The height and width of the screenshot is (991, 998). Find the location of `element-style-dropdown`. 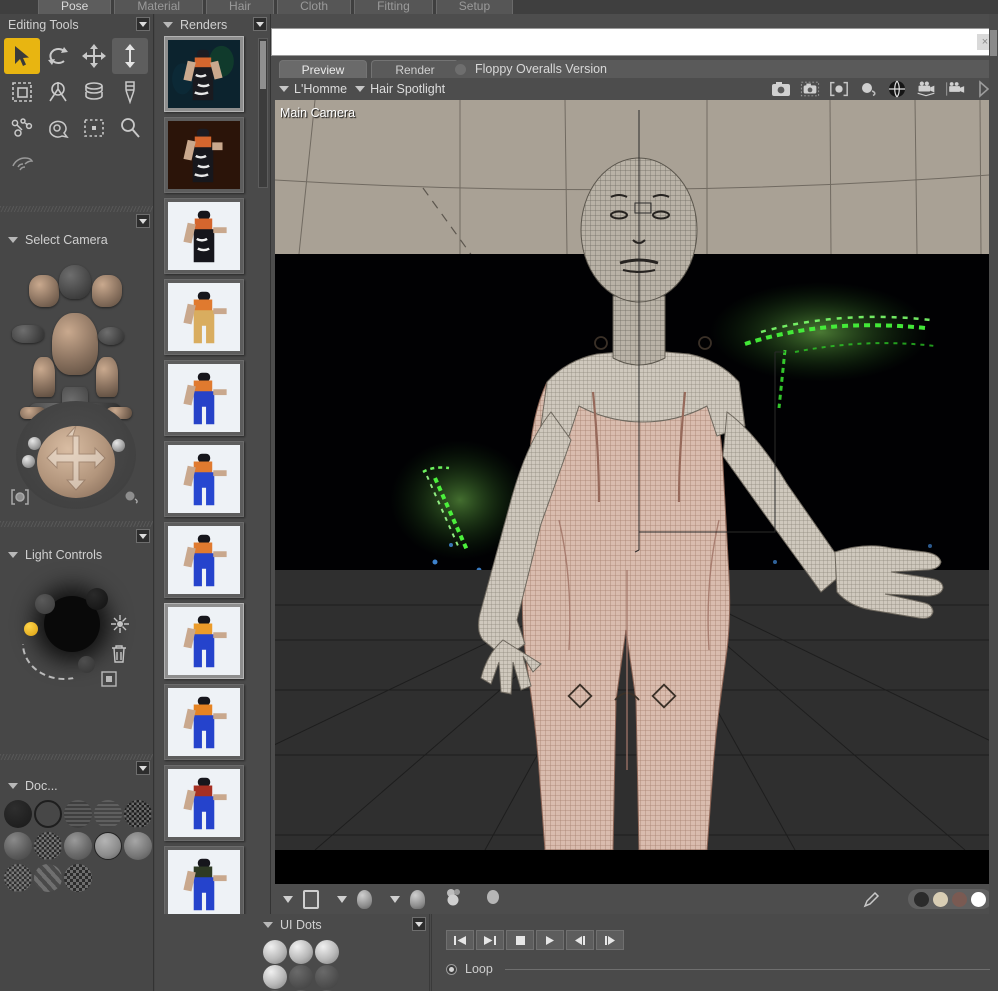

element-style-dropdown is located at coordinates (342, 899).